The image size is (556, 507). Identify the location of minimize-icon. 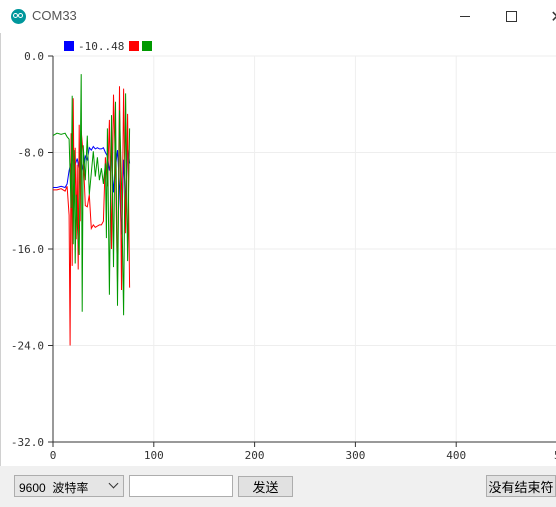
(465, 16).